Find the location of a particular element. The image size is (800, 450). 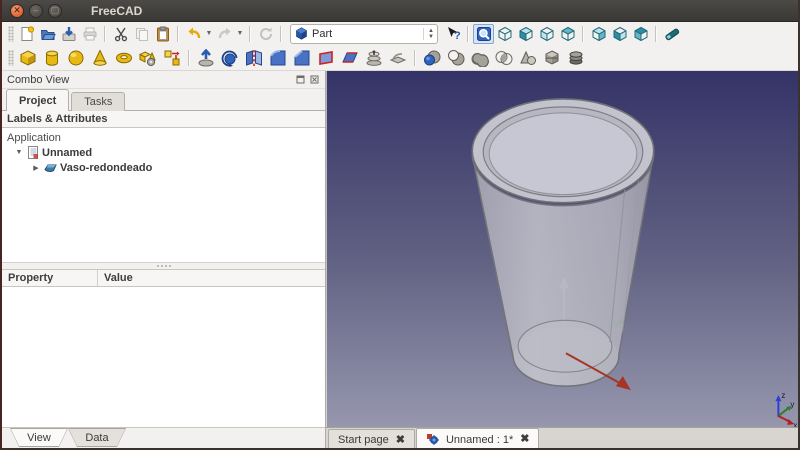

tree-item-application: Application is located at coordinates (166, 137).